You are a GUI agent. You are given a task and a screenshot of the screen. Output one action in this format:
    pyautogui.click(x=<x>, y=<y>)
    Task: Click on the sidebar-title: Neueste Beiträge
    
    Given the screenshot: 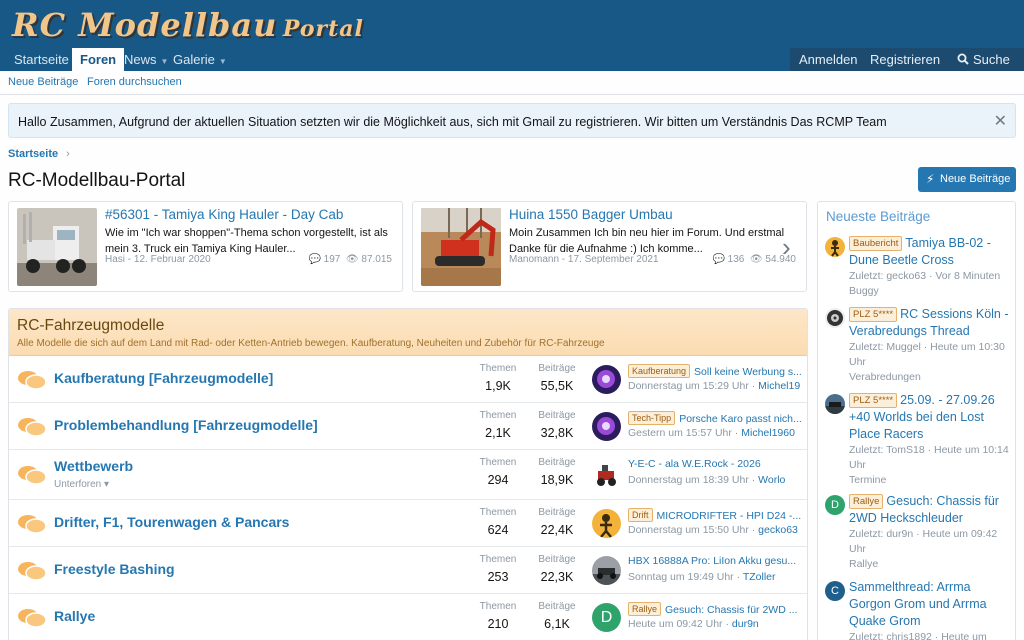 What is the action you would take?
    pyautogui.click(x=878, y=216)
    